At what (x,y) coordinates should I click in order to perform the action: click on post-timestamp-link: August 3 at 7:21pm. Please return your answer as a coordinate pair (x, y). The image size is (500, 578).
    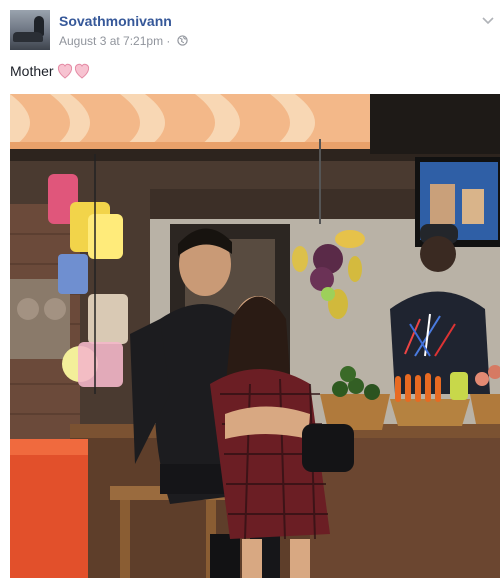
    Looking at the image, I should click on (111, 41).